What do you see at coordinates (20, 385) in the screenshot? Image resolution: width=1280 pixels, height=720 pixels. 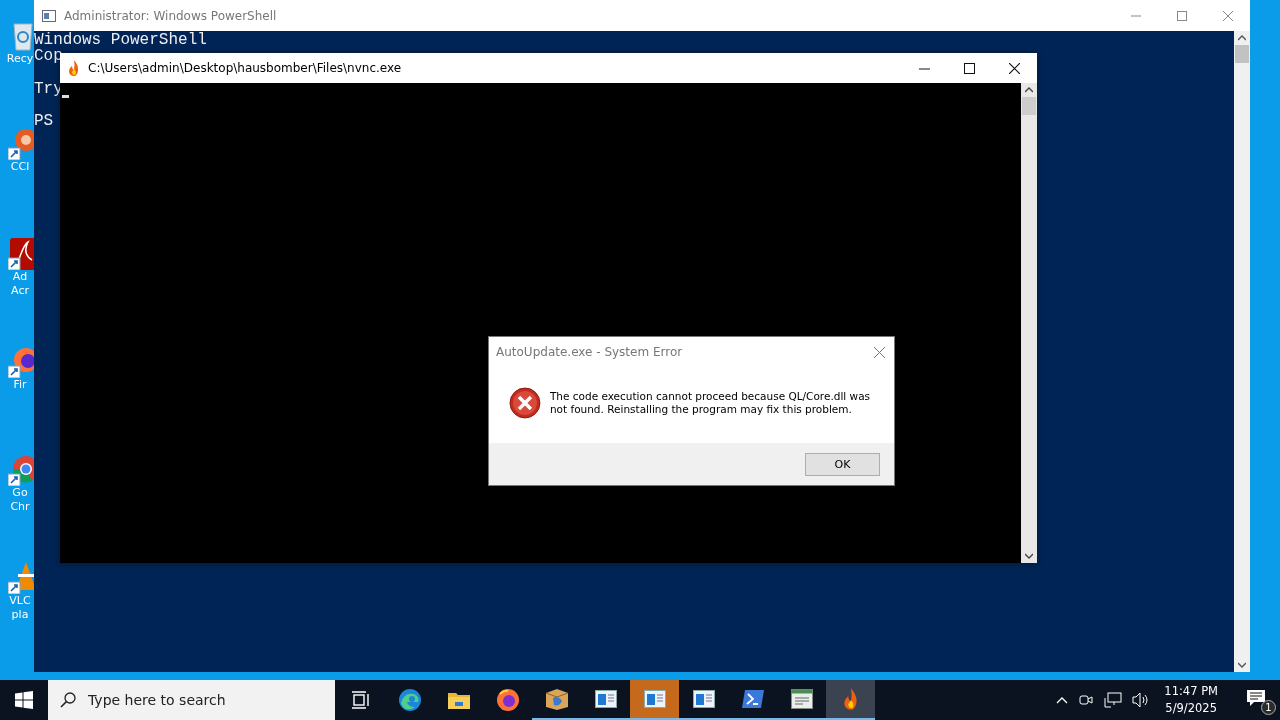 I see `desktop-icon-label: Fir` at bounding box center [20, 385].